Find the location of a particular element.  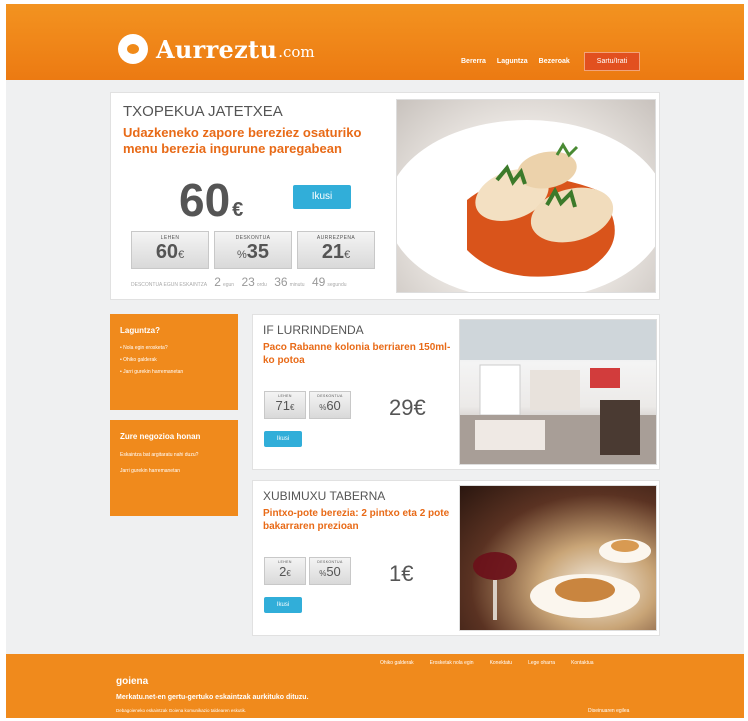

stat-value: 2€ is located at coordinates (285, 571).